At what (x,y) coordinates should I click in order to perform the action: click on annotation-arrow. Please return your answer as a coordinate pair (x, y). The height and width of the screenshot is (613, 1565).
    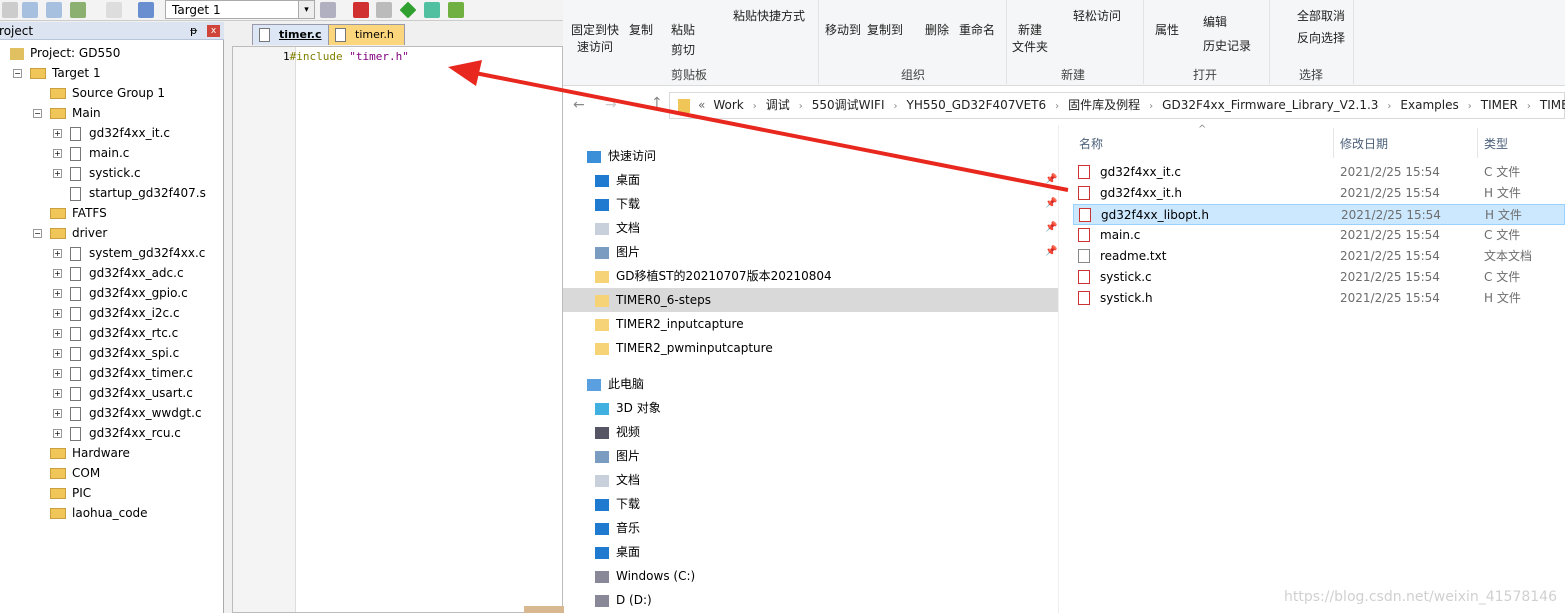
    Looking at the image, I should click on (758, 126).